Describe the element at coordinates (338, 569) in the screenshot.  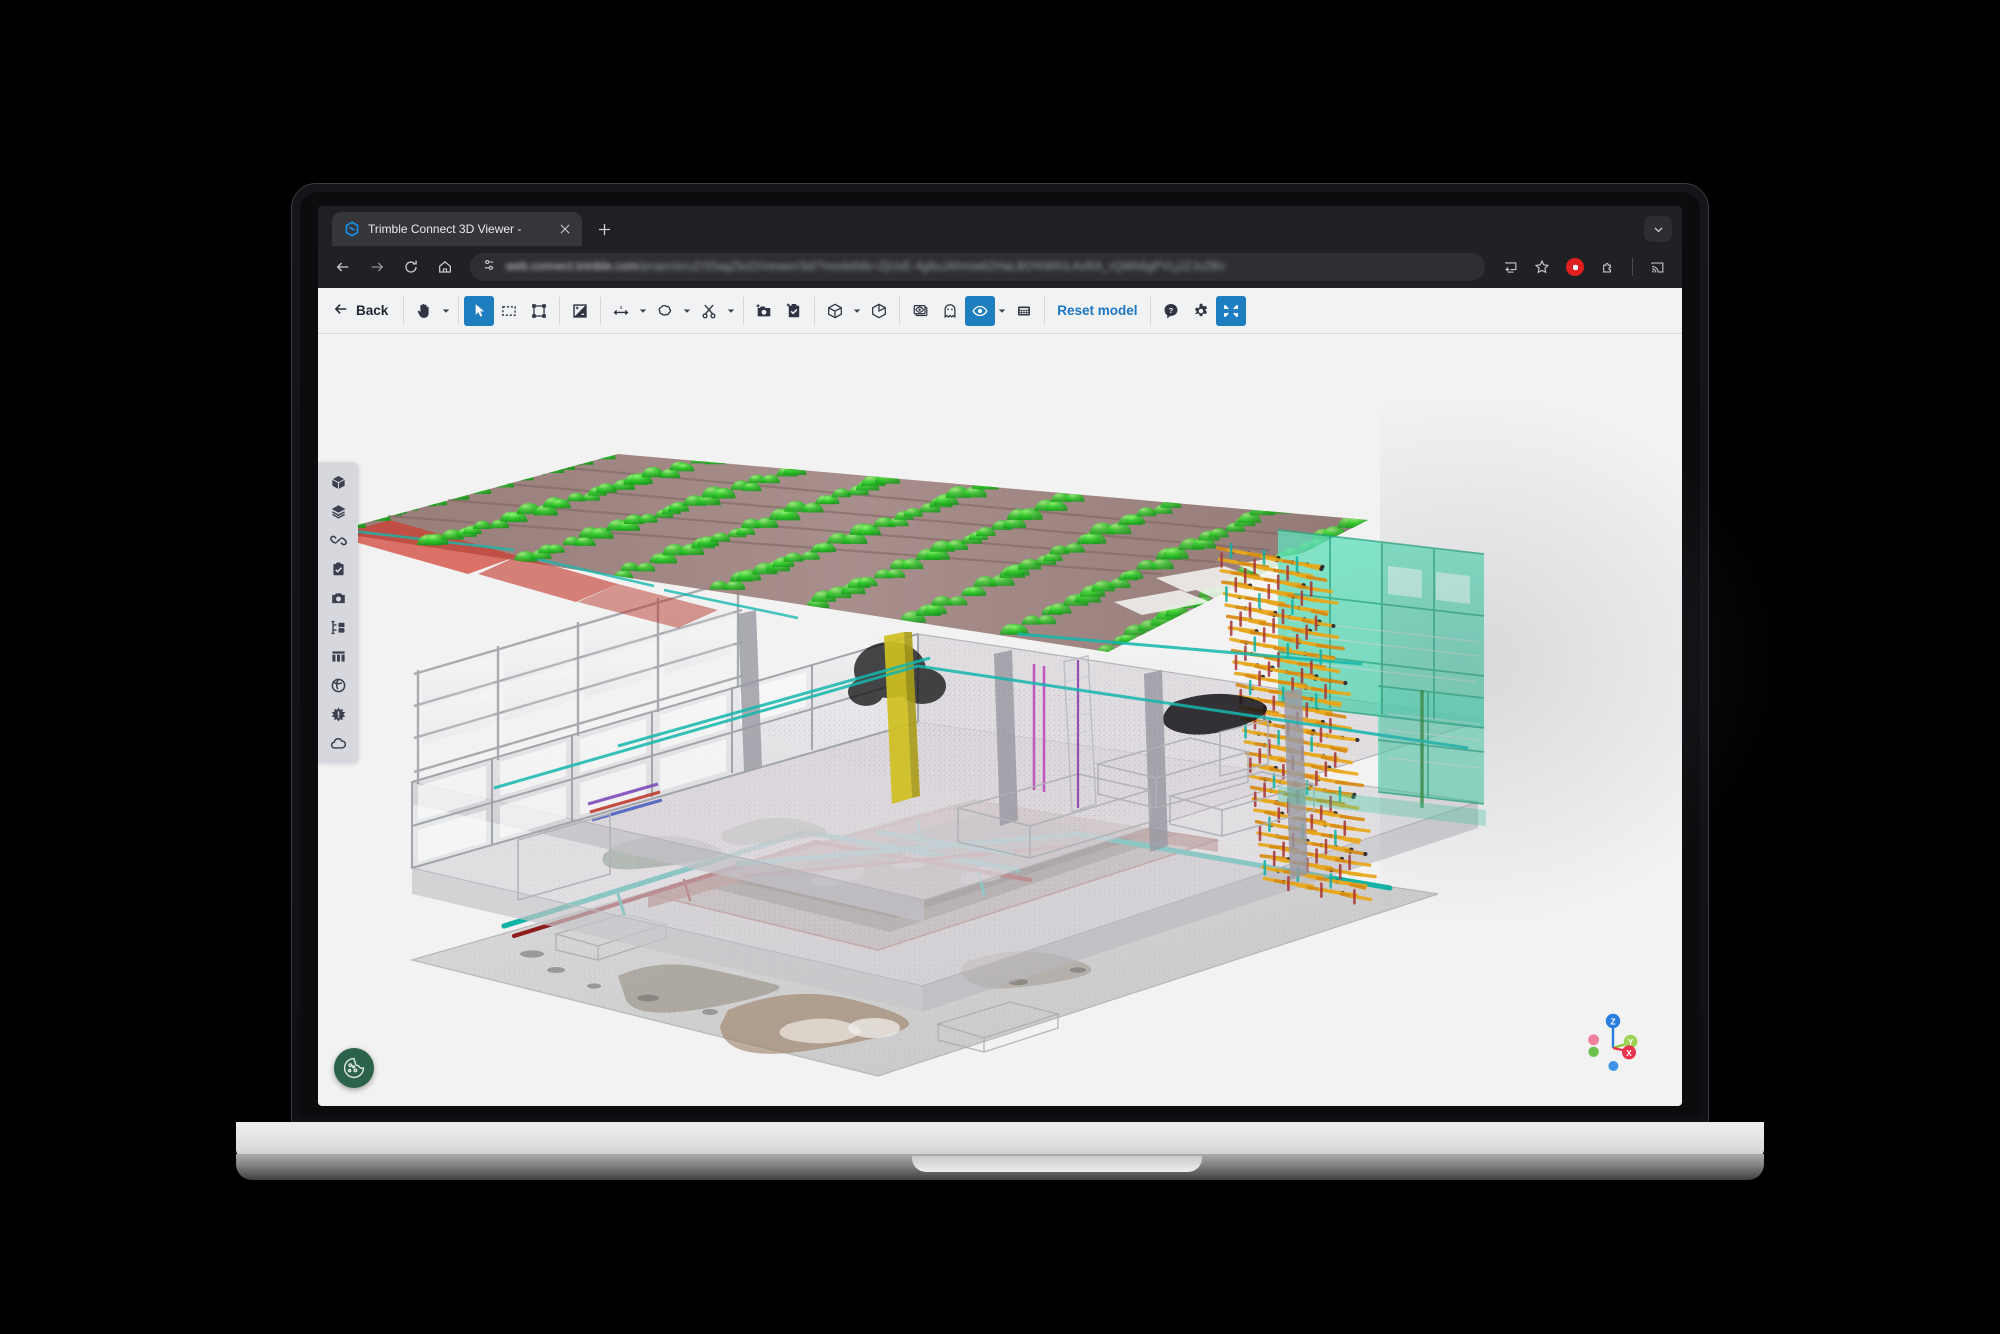
I see `sidebar-item-todos-panel` at that location.